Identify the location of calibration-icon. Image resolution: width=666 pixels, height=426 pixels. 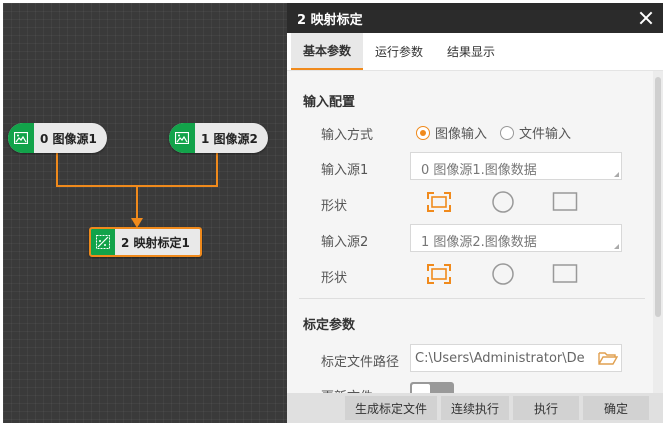
(103, 242).